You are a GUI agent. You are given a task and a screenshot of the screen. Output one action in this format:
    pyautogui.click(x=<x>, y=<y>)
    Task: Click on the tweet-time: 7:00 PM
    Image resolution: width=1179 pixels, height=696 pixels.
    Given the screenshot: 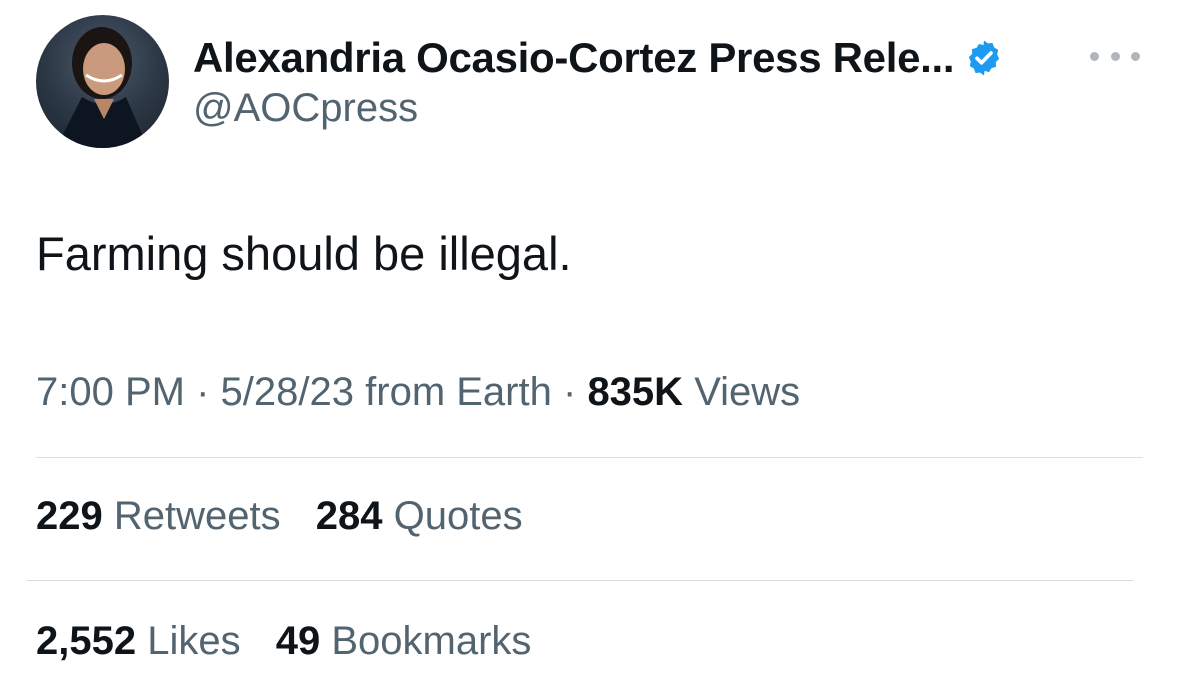 What is the action you would take?
    pyautogui.click(x=110, y=392)
    